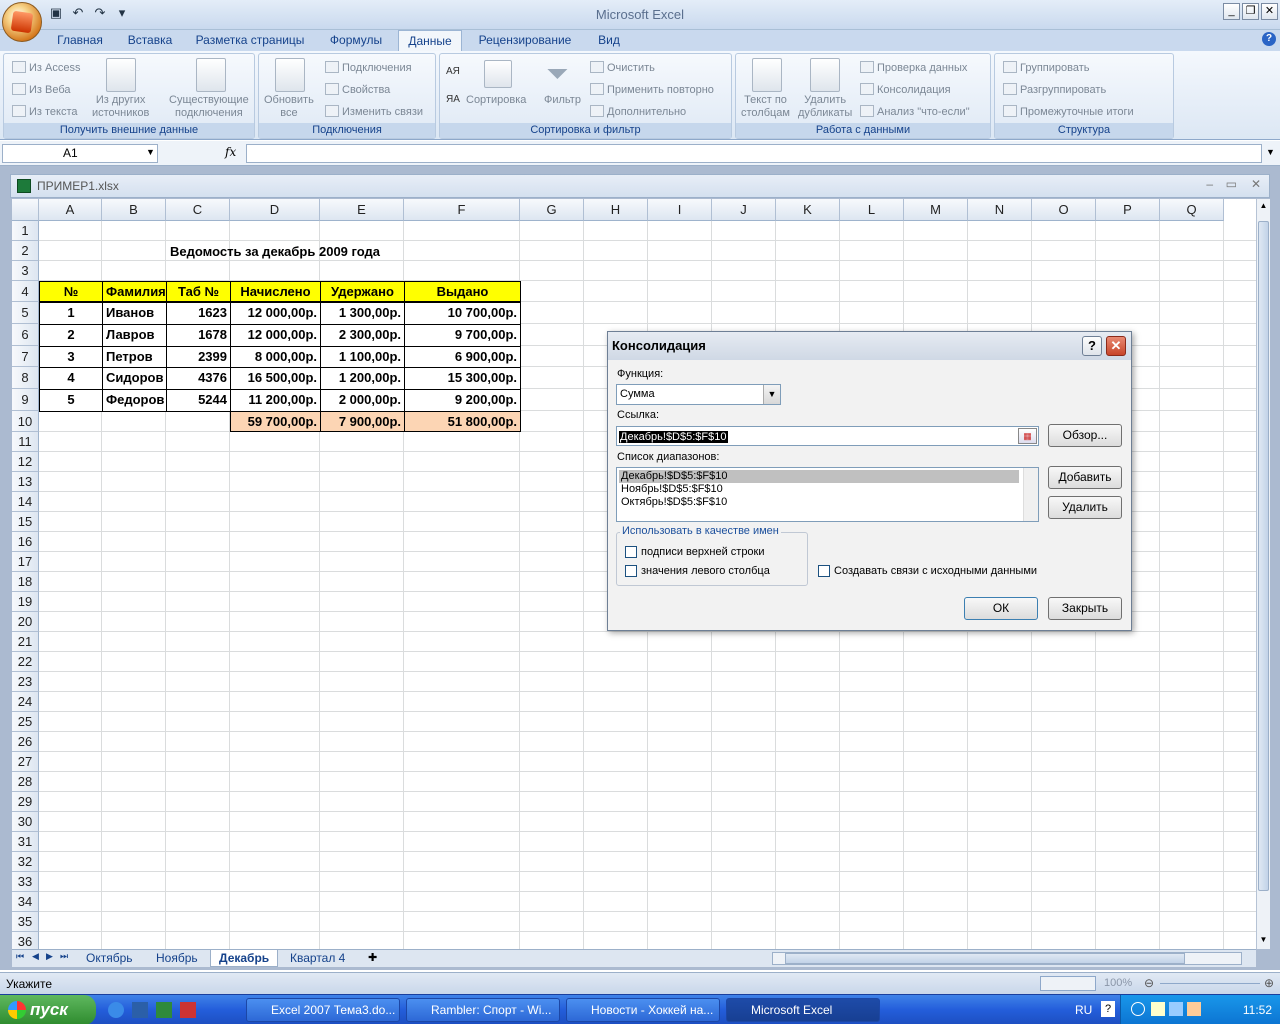  I want to click on close-button: ✕, so click(1269, 11).